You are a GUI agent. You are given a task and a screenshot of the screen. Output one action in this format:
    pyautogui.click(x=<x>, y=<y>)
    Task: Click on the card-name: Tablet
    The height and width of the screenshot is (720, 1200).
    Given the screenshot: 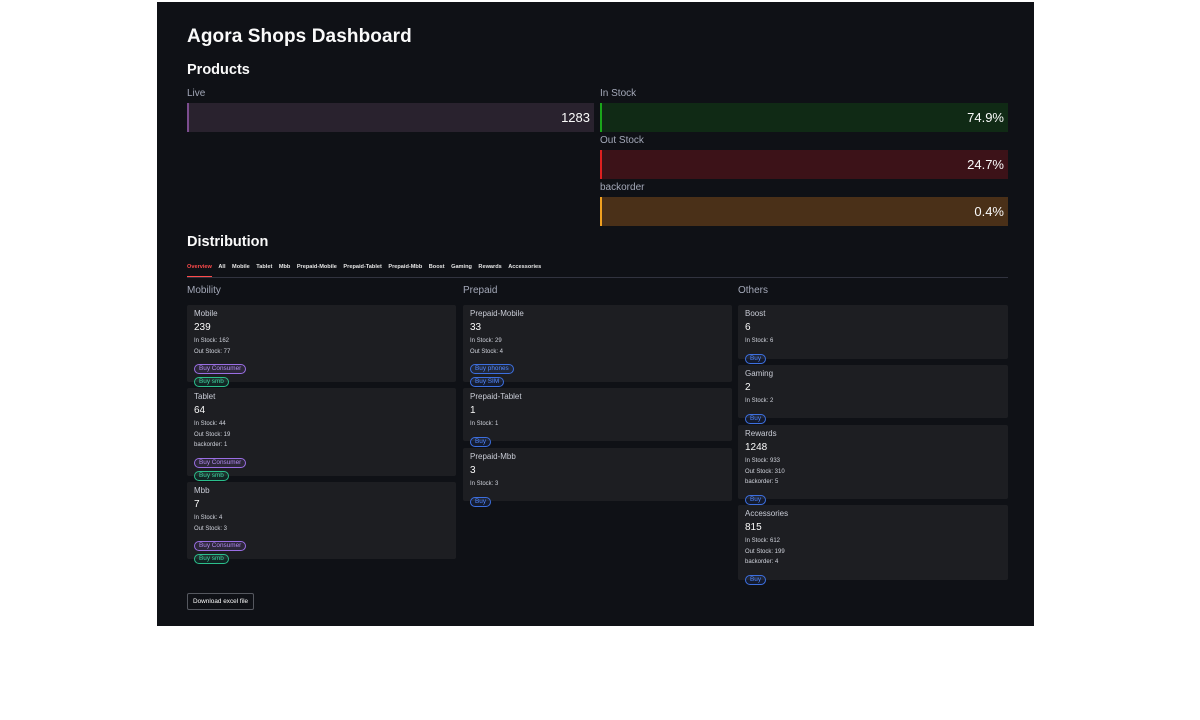 What is the action you would take?
    pyautogui.click(x=205, y=396)
    